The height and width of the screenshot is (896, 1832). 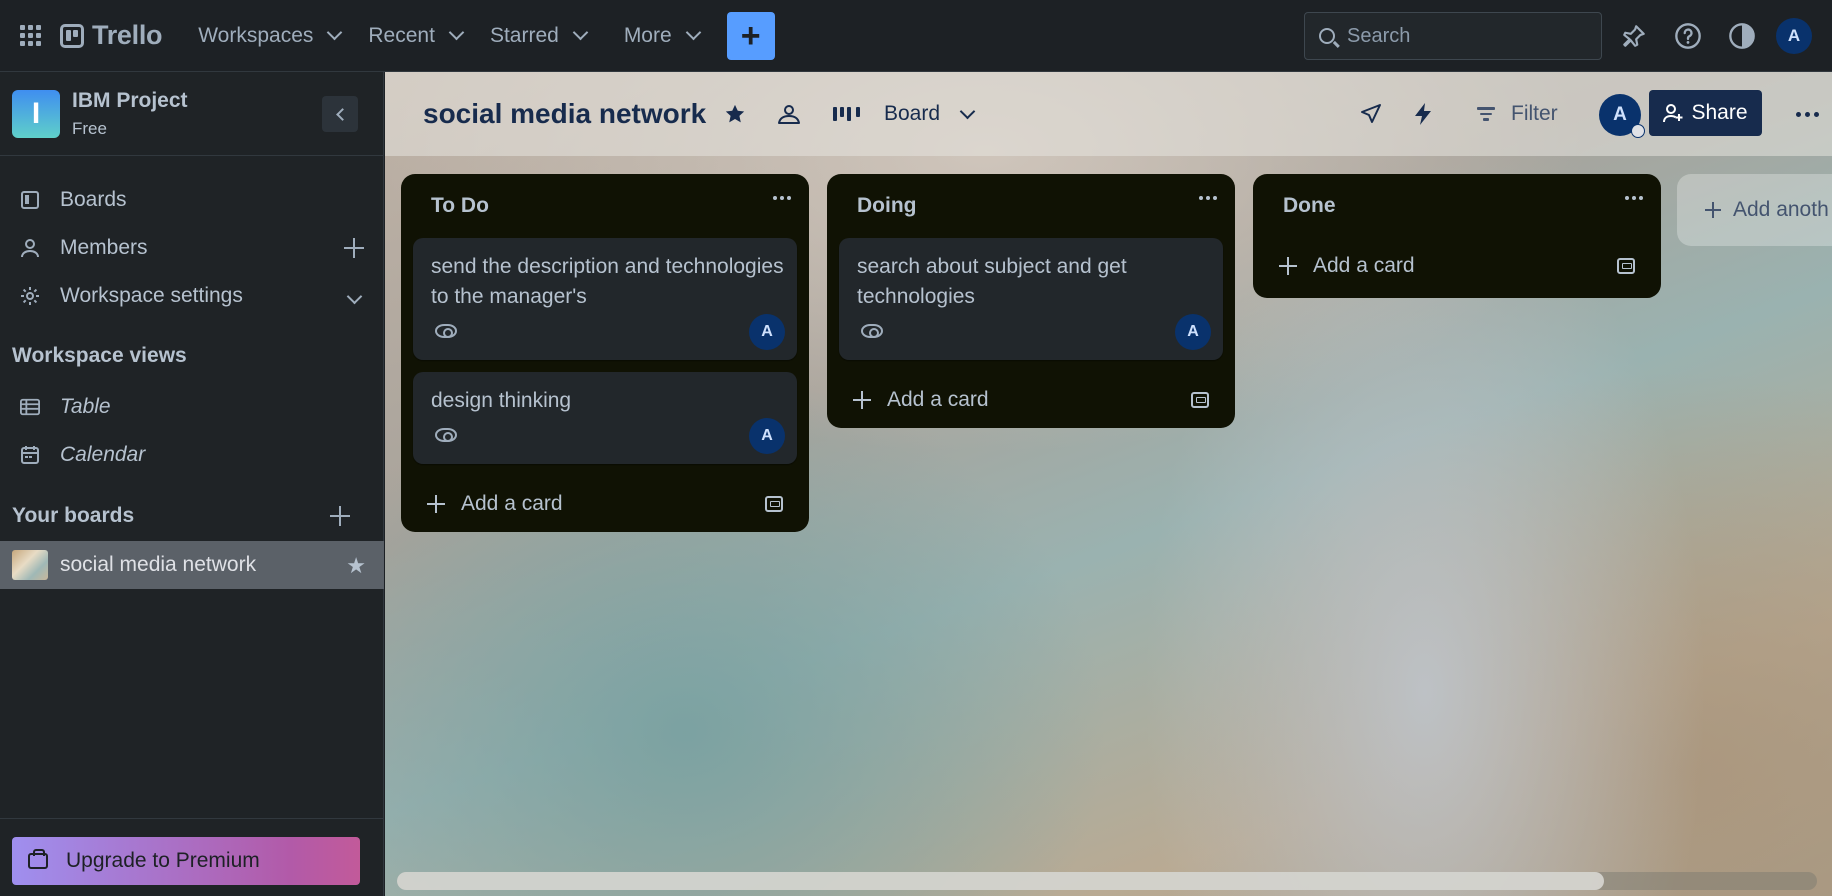 What do you see at coordinates (356, 566) in the screenshot?
I see `star-icon: ★` at bounding box center [356, 566].